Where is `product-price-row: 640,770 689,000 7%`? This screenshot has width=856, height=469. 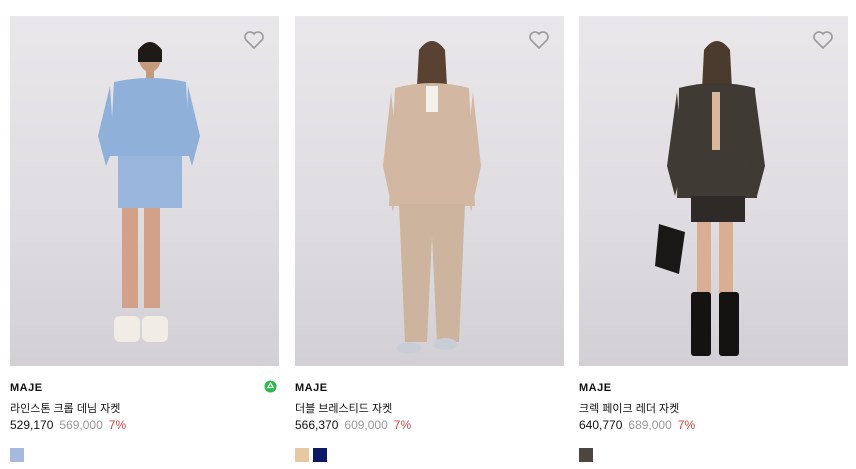 product-price-row: 640,770 689,000 7% is located at coordinates (637, 425).